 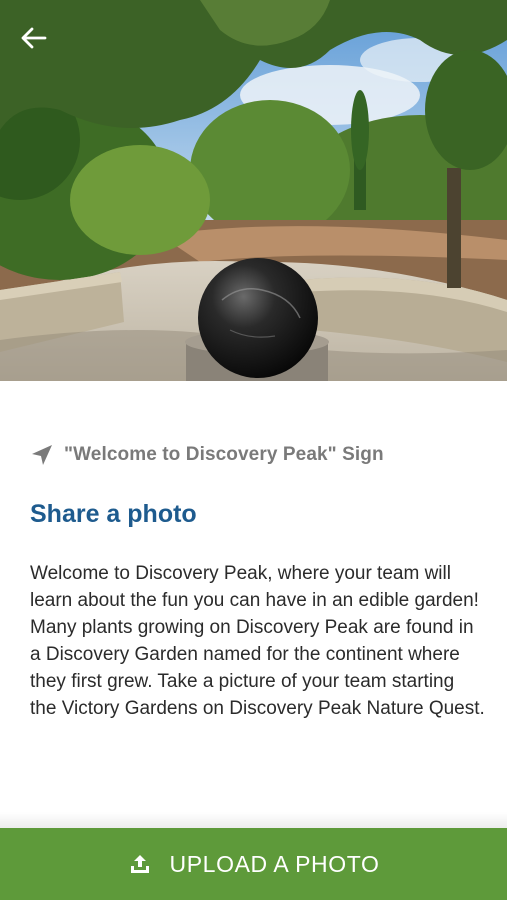 What do you see at coordinates (224, 454) in the screenshot?
I see `location-label: "Welcome to Discovery Peak" Sign` at bounding box center [224, 454].